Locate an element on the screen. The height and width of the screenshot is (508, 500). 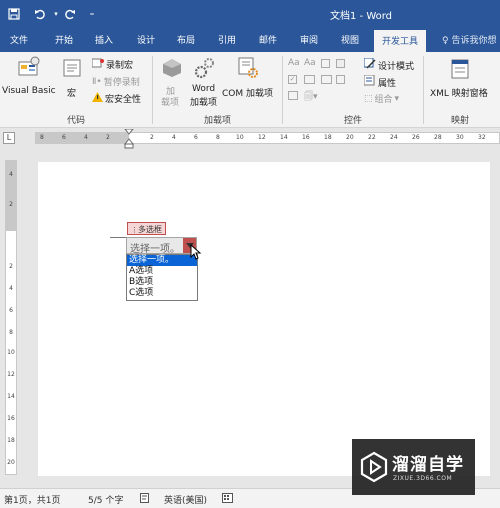
tab-layout: 布局 is located at coordinates (186, 39).